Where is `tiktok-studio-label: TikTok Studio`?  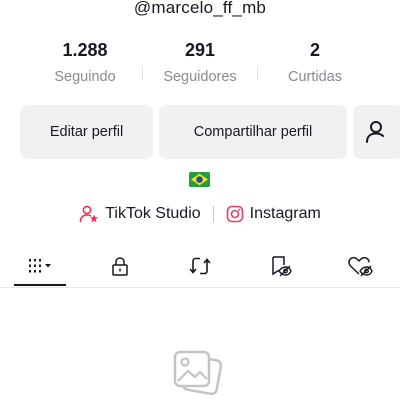
tiktok-studio-label: TikTok Studio is located at coordinates (153, 213).